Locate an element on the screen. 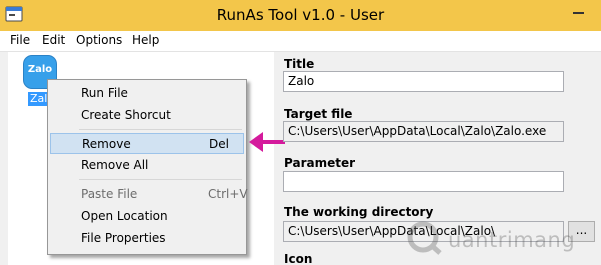  title-bar: RunAs Tool v1.0 - User is located at coordinates (300, 15).